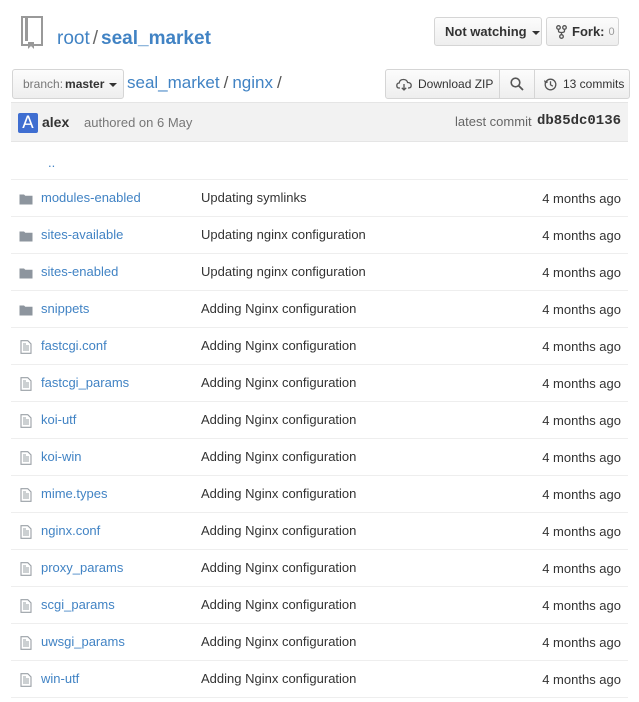  I want to click on breadcrumb: seal_market / nginx /, so click(206, 83).